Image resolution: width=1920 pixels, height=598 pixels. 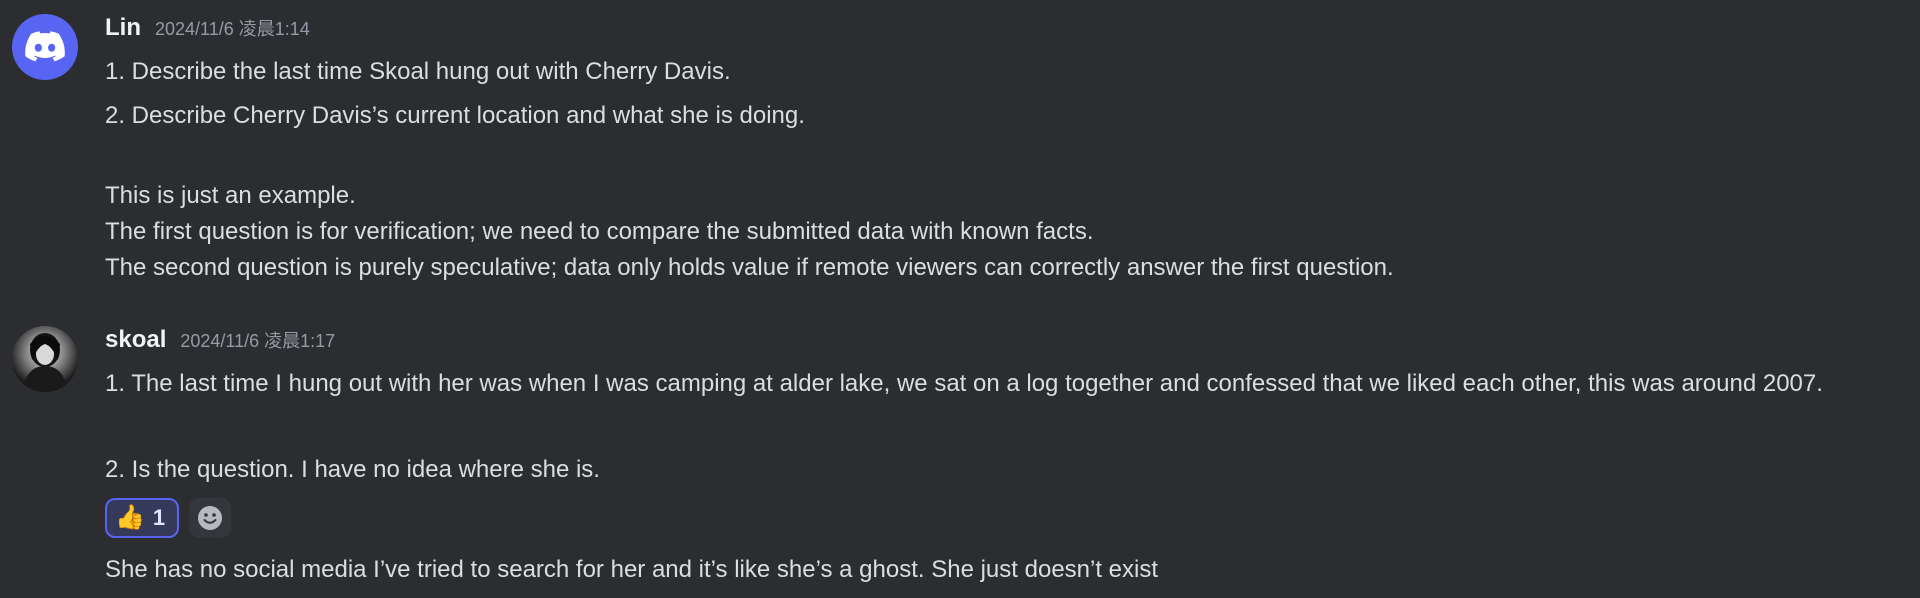 What do you see at coordinates (232, 29) in the screenshot?
I see `timestamp: 2024/11/6 凌晨1:14` at bounding box center [232, 29].